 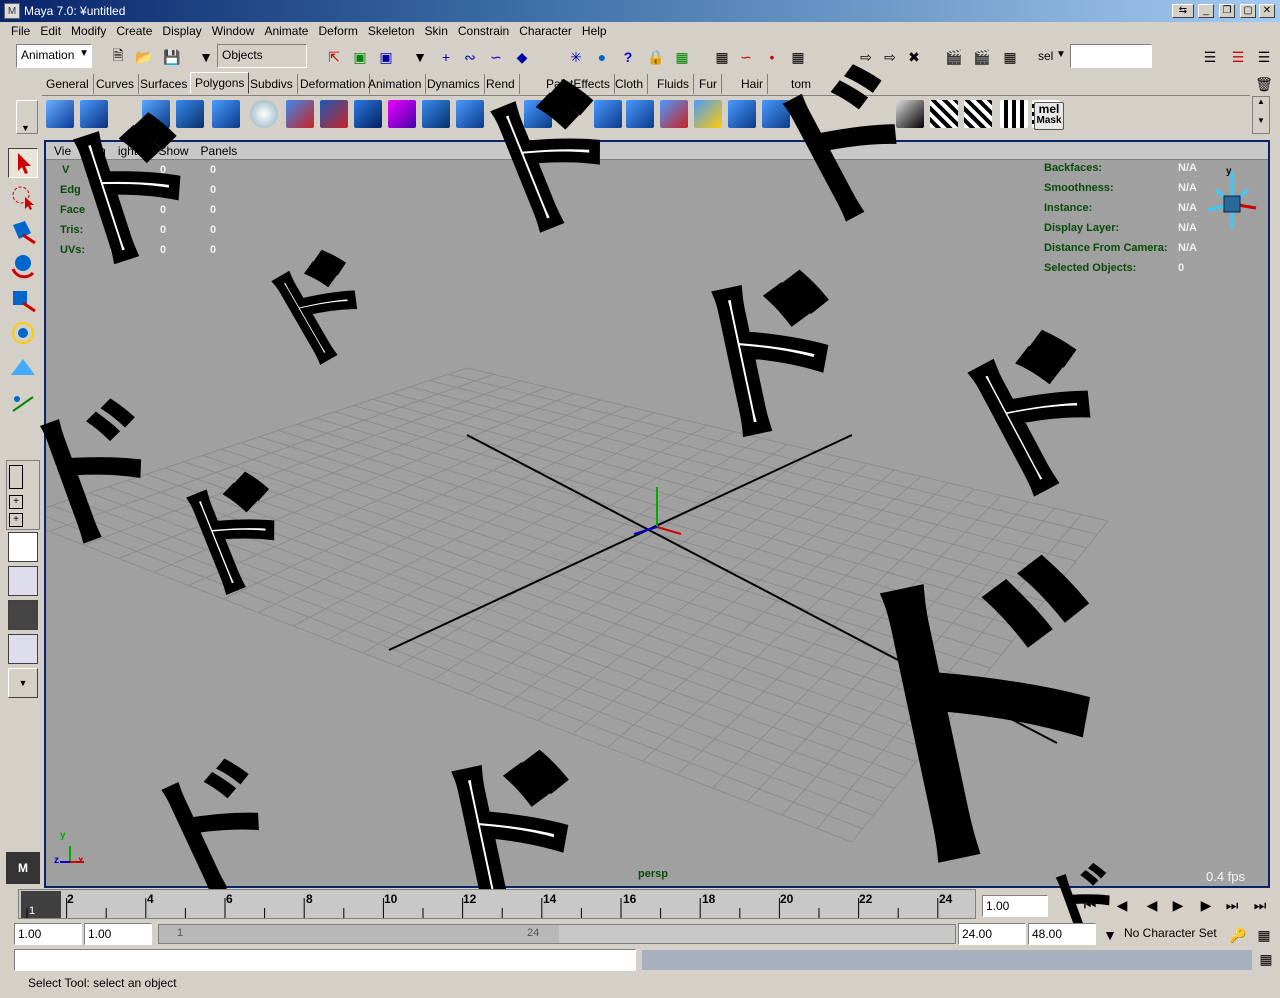 What do you see at coordinates (608, 114) in the screenshot?
I see `extrude-edge-icon` at bounding box center [608, 114].